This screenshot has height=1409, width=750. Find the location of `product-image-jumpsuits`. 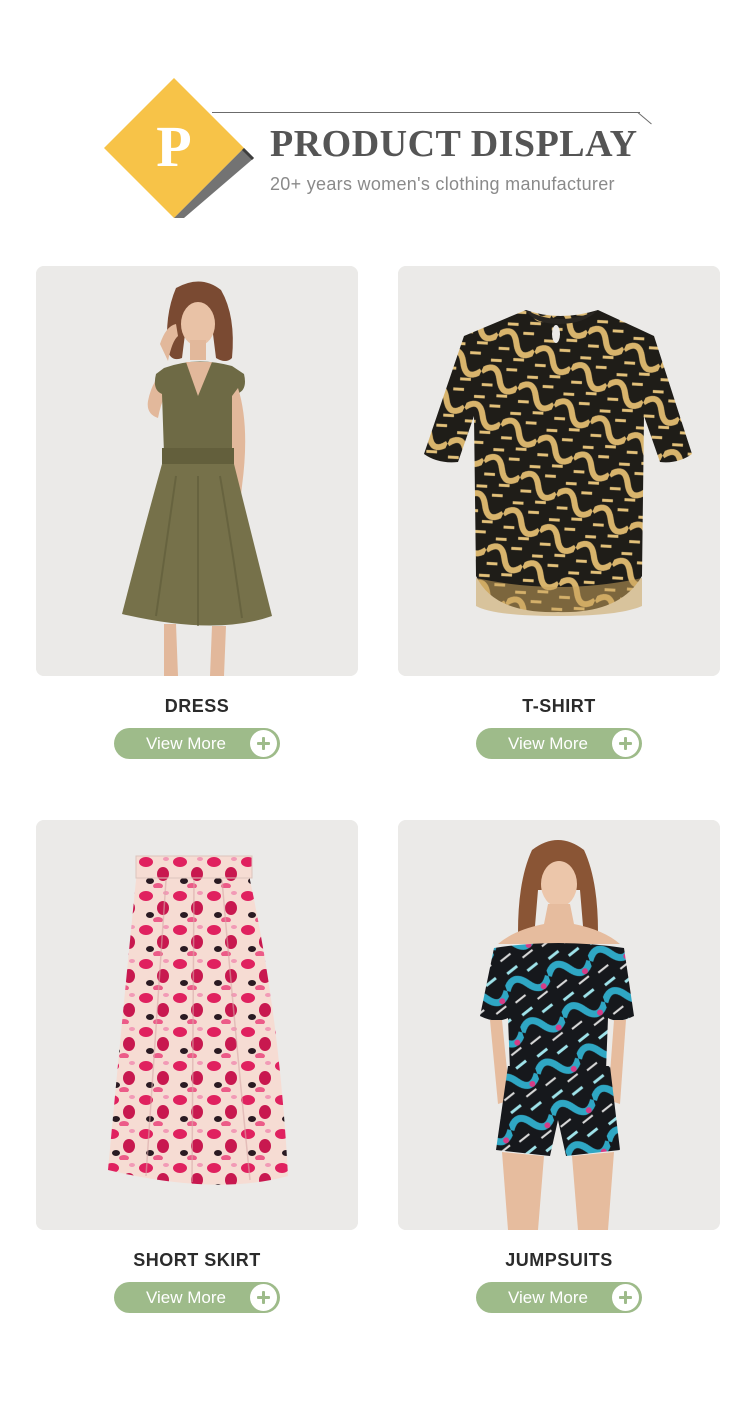

product-image-jumpsuits is located at coordinates (559, 1025).